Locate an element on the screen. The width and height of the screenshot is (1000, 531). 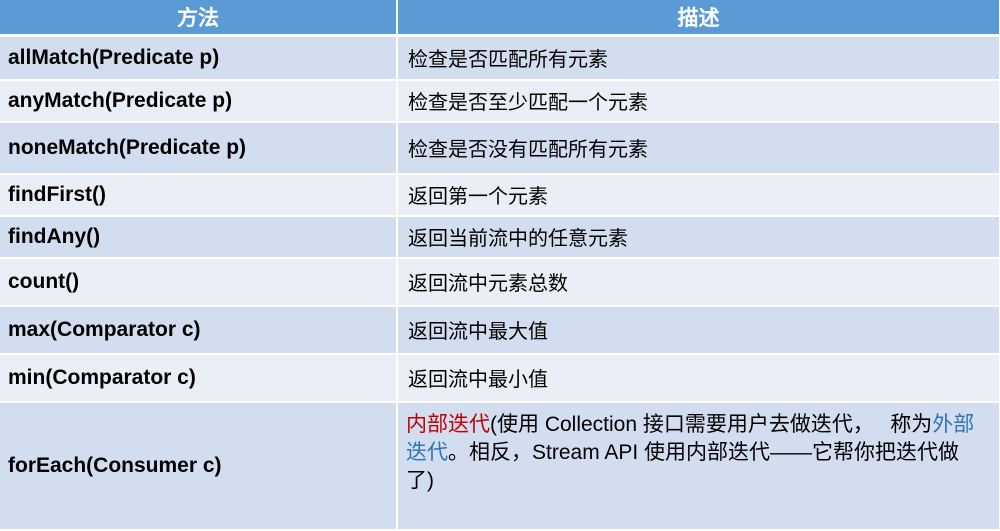
method-cell: findFirst() is located at coordinates (199, 195).